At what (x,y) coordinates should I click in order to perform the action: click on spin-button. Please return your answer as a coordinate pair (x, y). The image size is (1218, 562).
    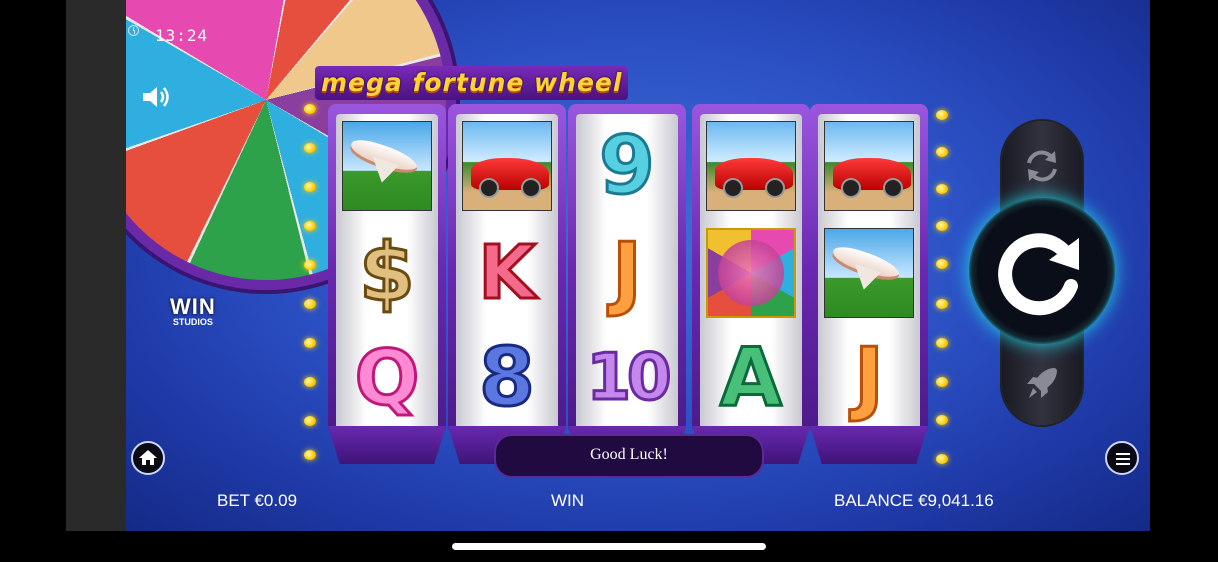
    Looking at the image, I should click on (1042, 271).